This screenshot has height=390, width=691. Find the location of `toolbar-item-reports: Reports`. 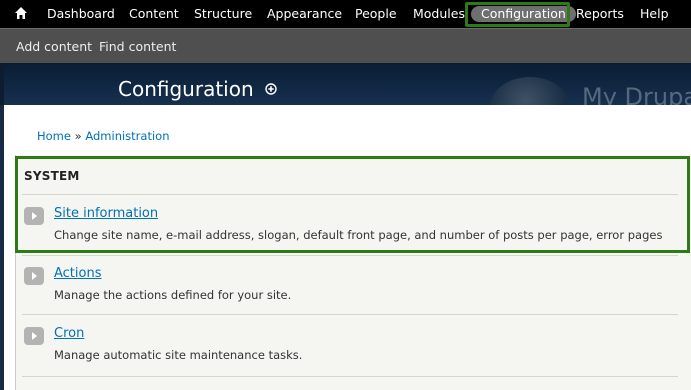

toolbar-item-reports: Reports is located at coordinates (600, 14).